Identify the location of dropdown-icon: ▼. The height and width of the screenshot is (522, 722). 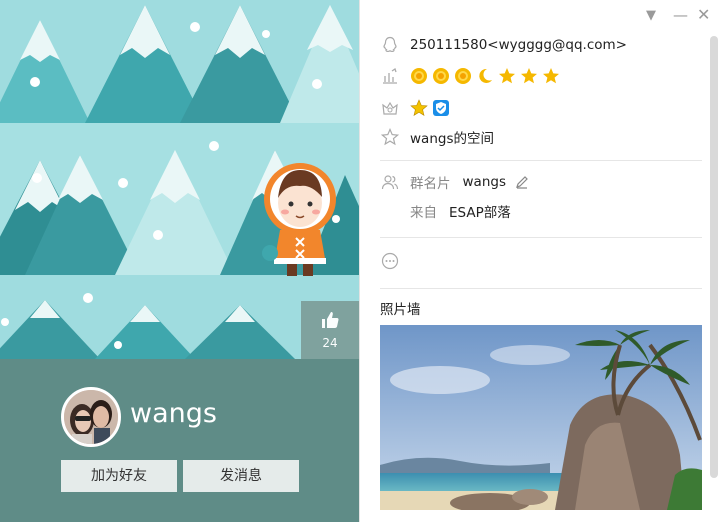
(651, 15).